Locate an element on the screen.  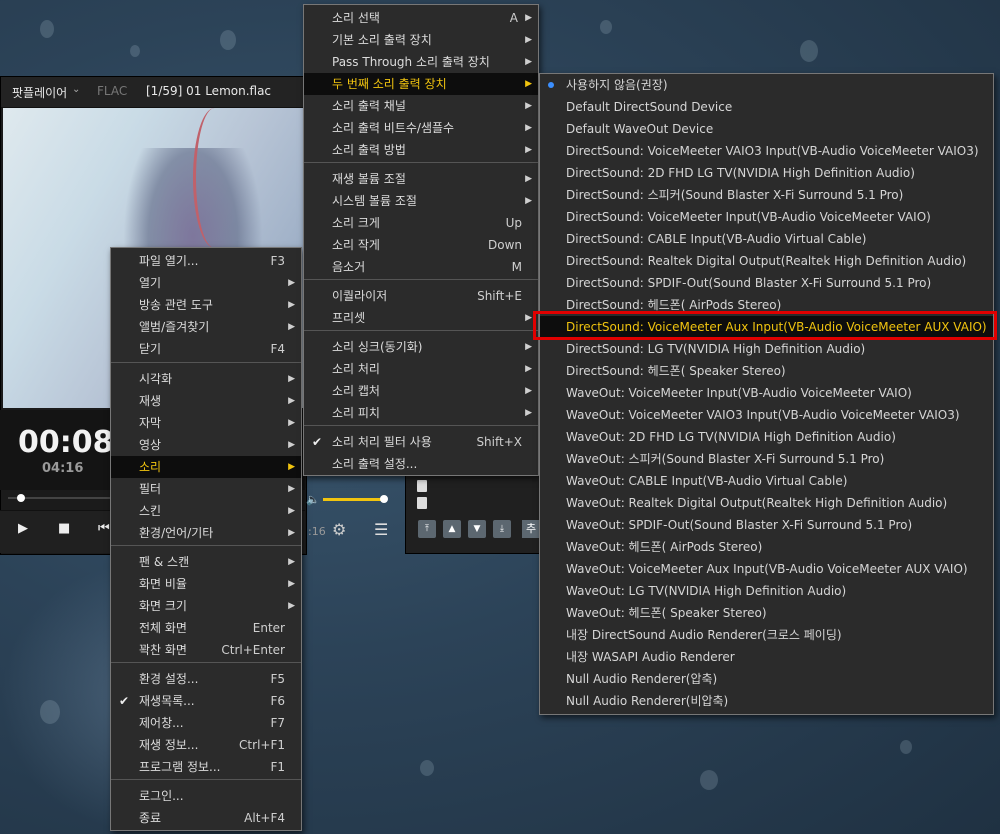
raindrop is located at coordinates (427, 768).